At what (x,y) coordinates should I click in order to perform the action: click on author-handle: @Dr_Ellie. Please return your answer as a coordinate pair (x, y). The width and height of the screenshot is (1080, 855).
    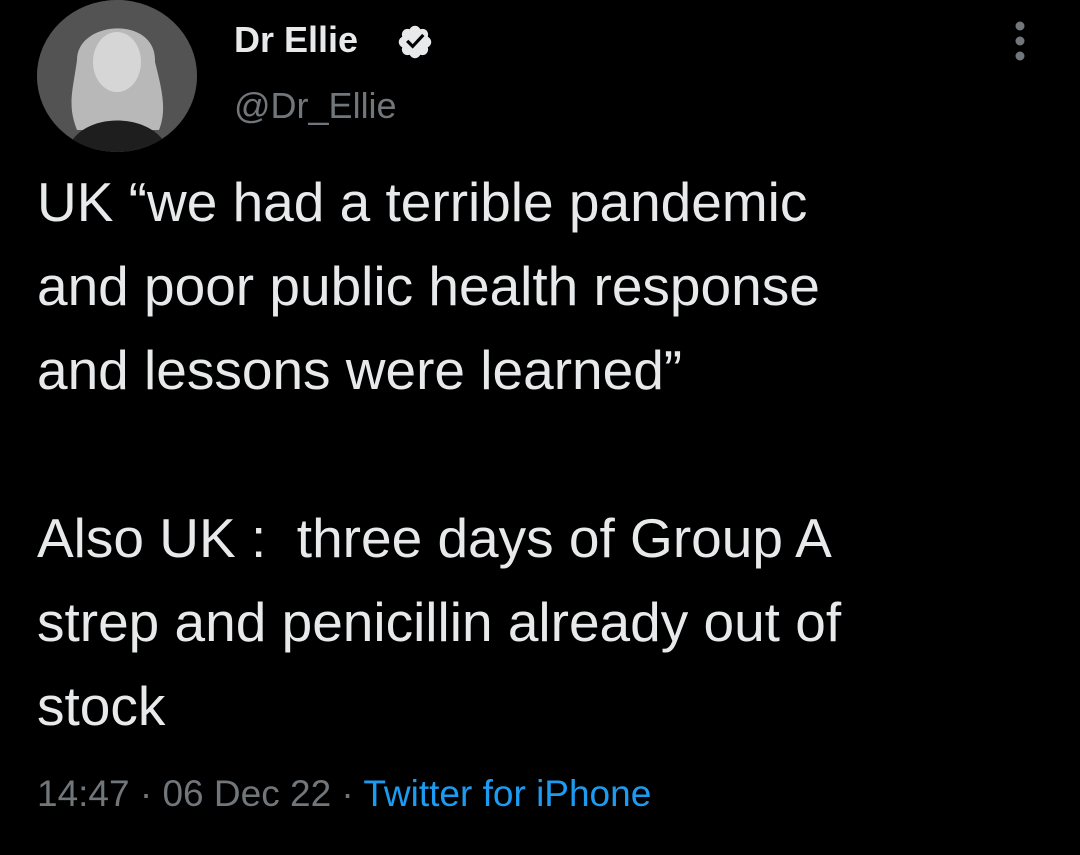
    Looking at the image, I should click on (315, 106).